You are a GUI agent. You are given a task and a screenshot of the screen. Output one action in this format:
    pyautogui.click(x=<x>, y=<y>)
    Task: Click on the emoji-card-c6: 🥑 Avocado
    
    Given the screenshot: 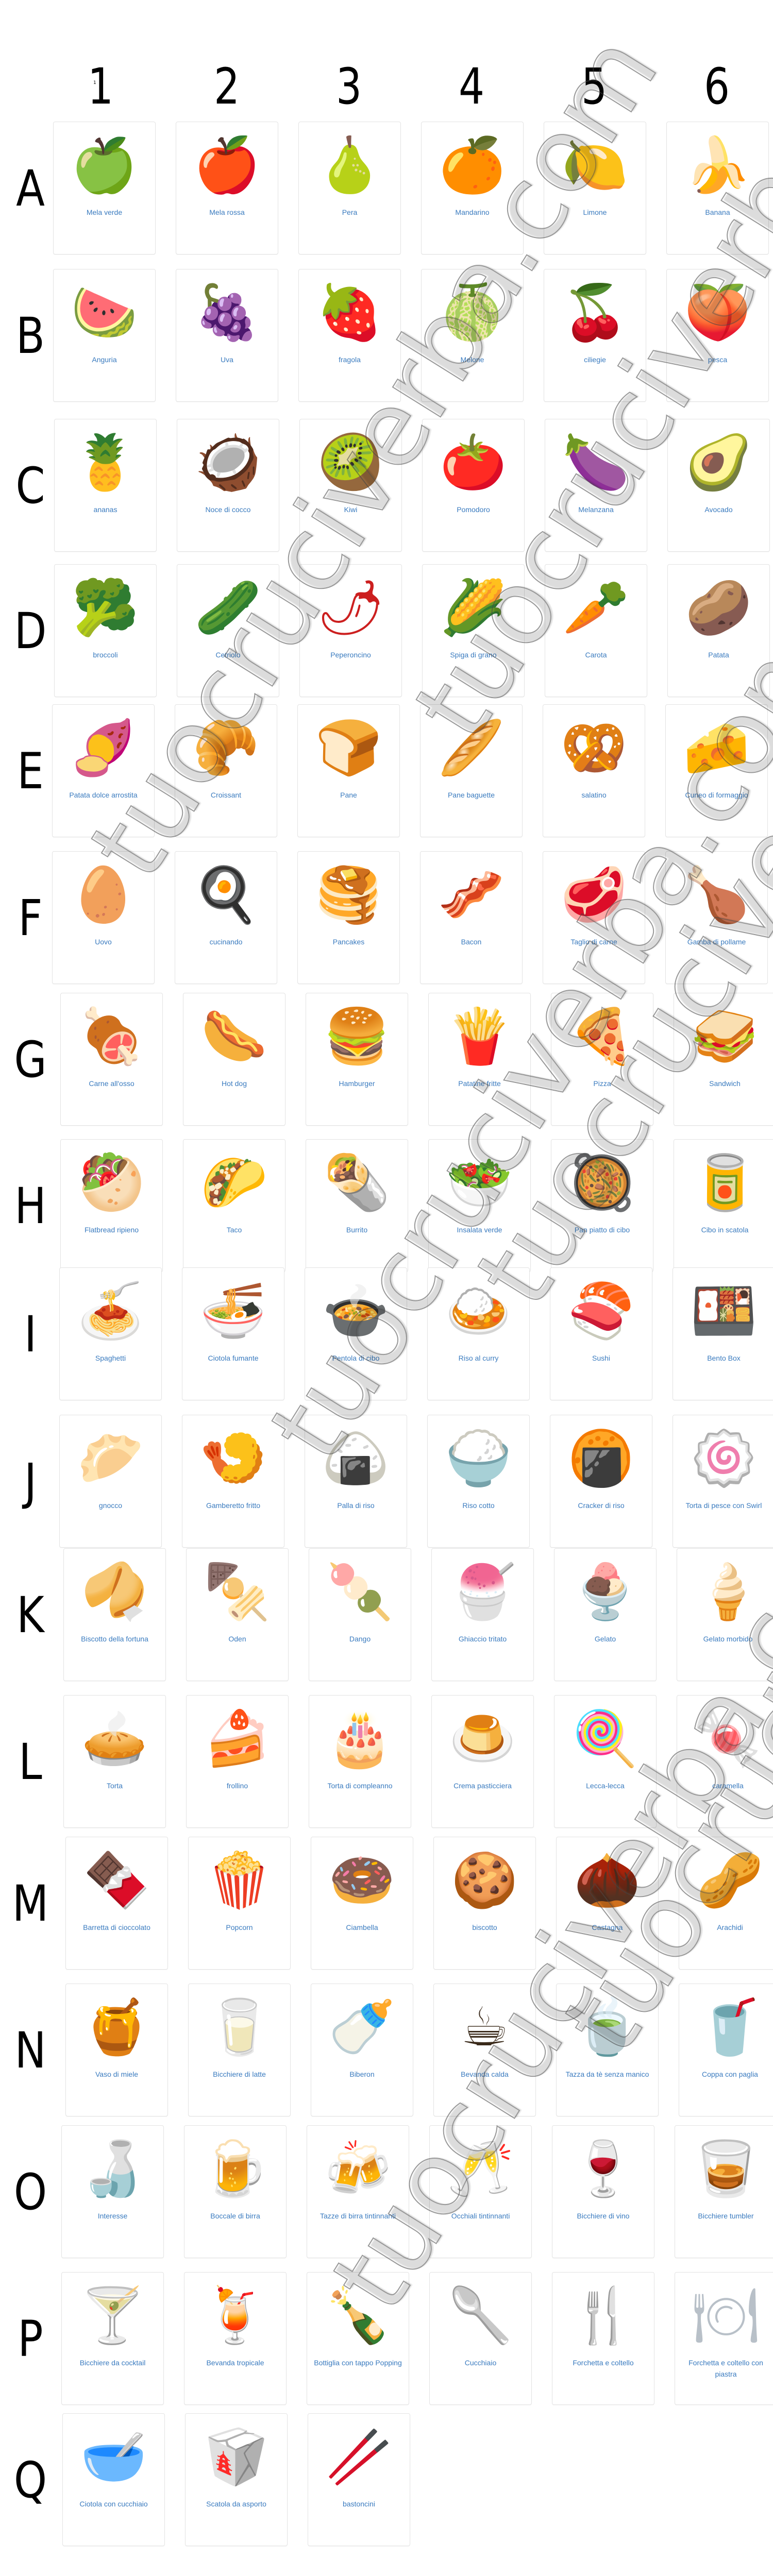 What is the action you would take?
    pyautogui.click(x=718, y=485)
    